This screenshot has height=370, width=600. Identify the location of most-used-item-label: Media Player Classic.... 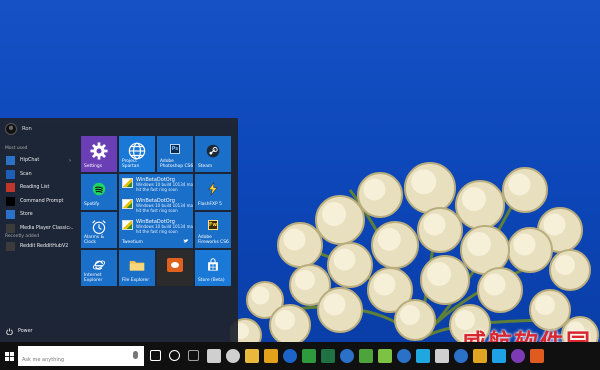
(47, 228).